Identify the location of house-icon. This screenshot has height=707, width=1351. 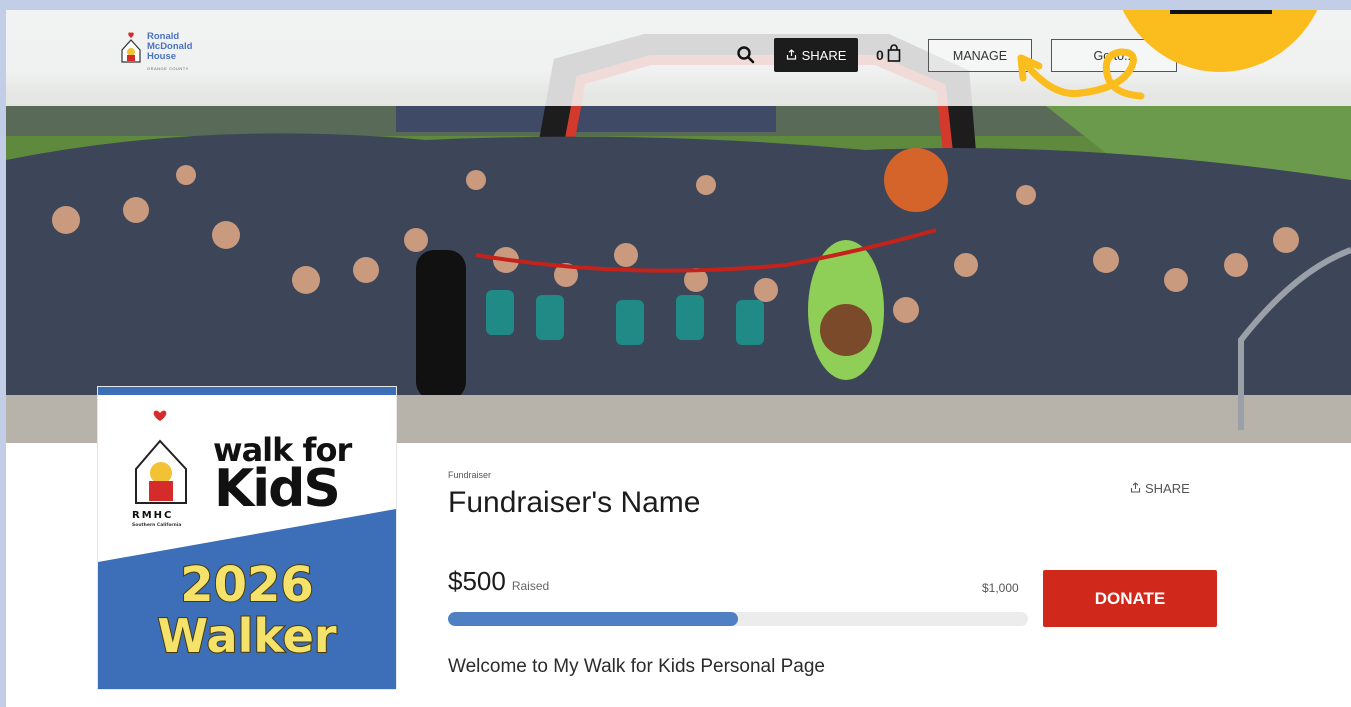
(131, 49).